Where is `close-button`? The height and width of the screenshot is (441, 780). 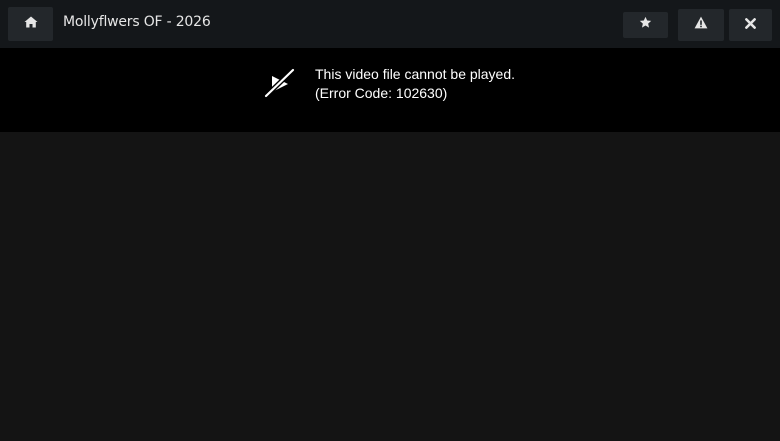 close-button is located at coordinates (750, 25).